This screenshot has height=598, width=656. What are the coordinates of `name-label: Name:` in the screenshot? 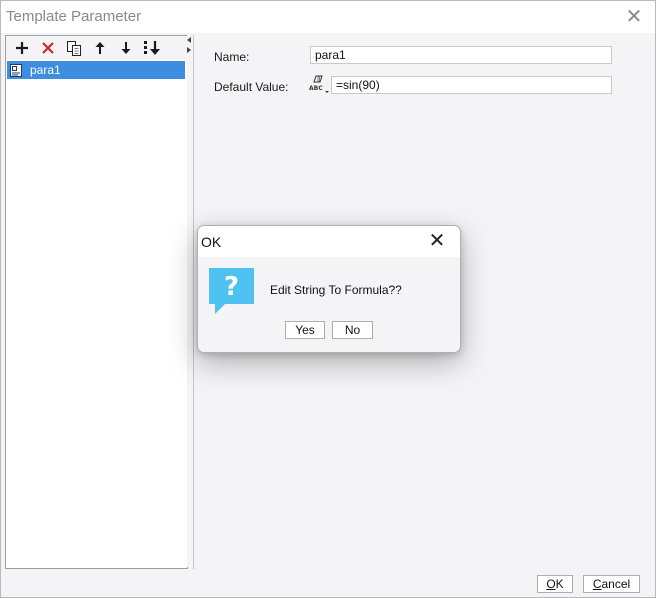 It's located at (232, 57).